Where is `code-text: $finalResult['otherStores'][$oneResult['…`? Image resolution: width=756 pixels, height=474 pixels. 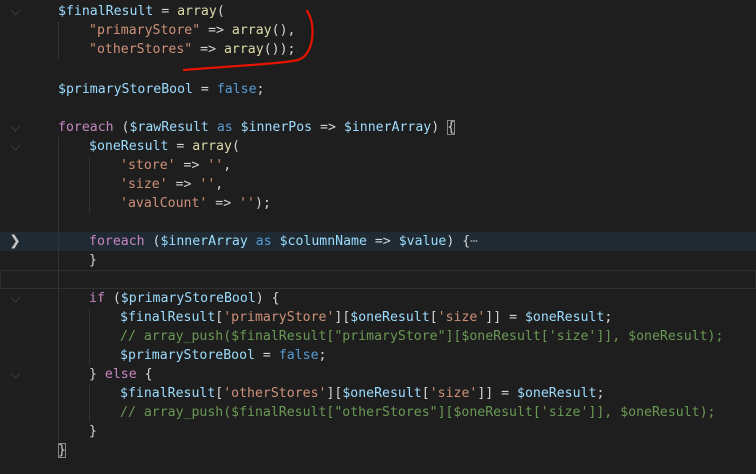 code-text: $finalResult['otherStores'][$oneResult['… is located at coordinates (362, 393).